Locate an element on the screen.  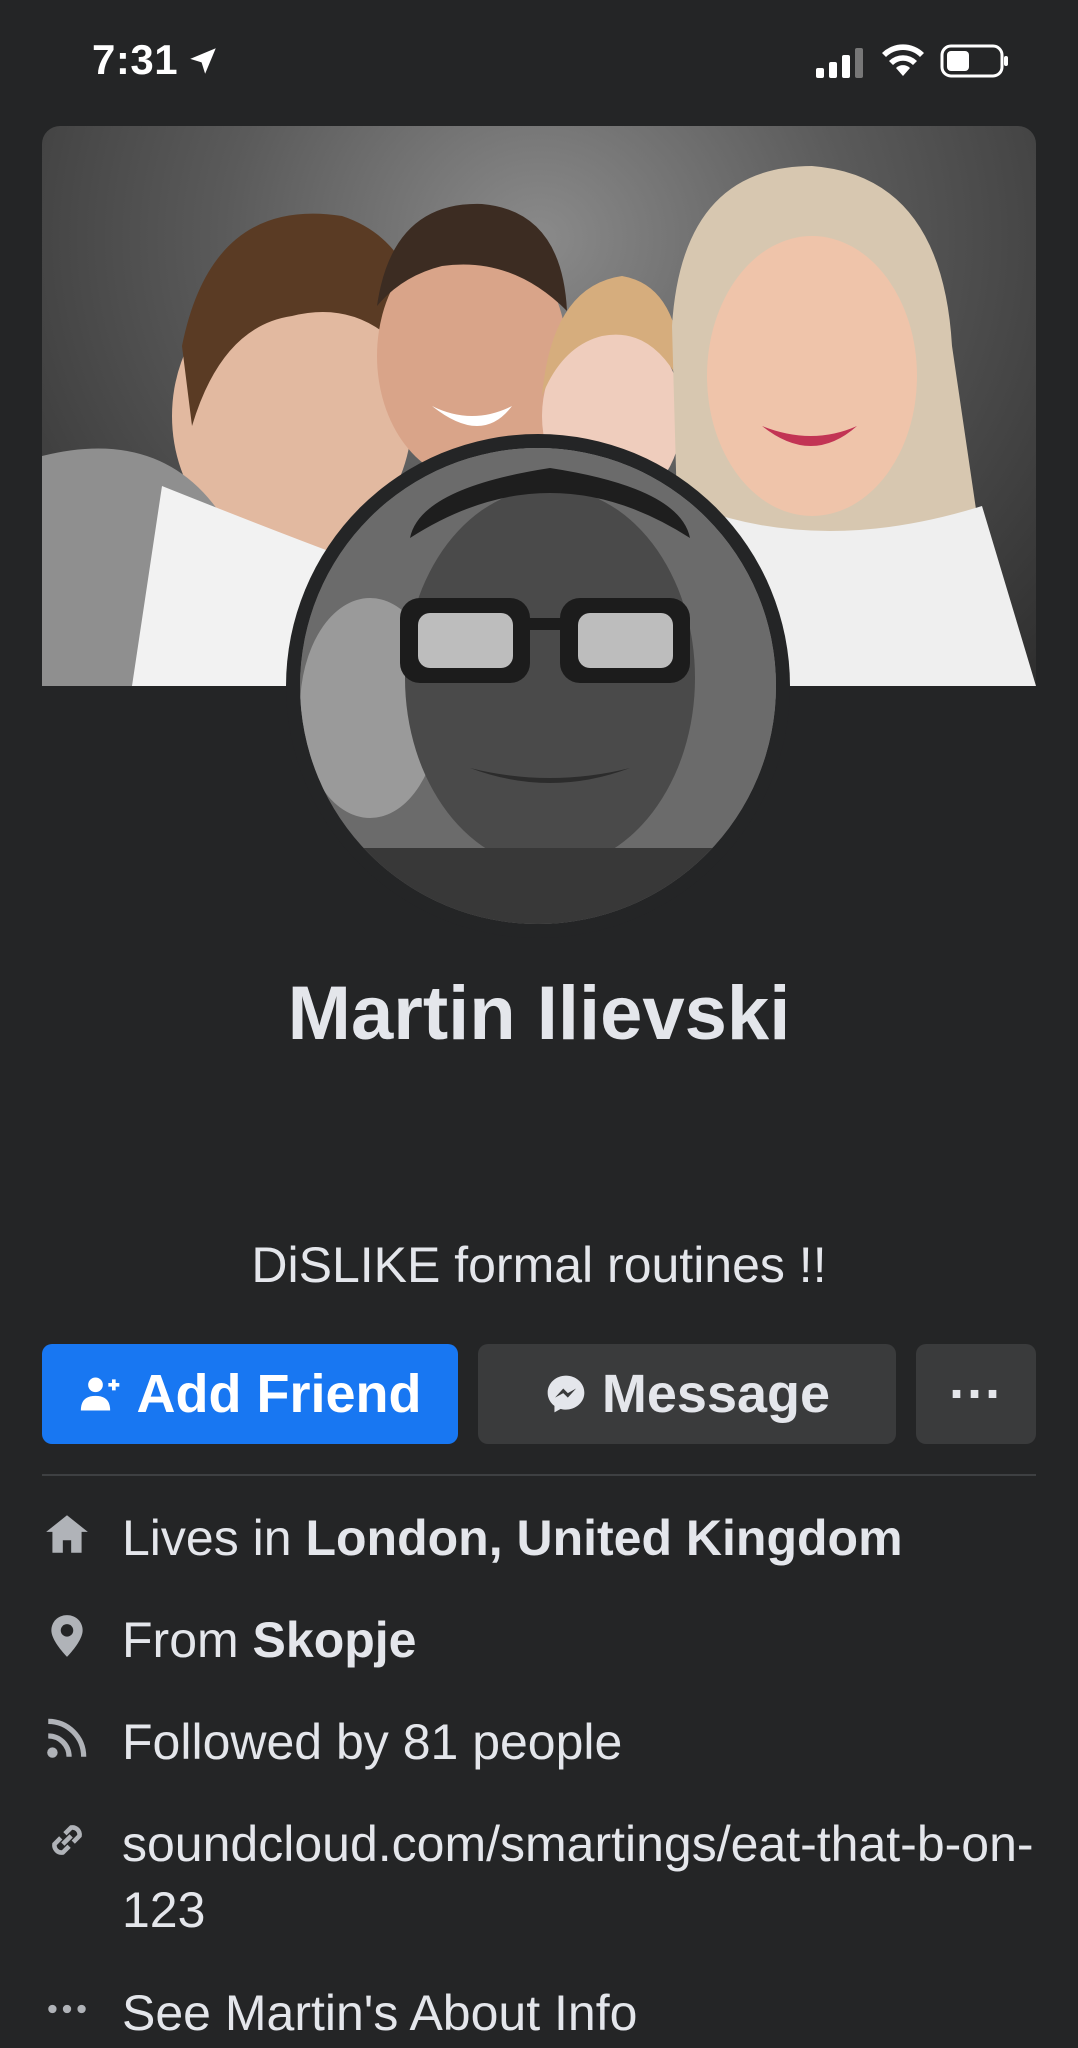
avatar-image is located at coordinates (538, 686).